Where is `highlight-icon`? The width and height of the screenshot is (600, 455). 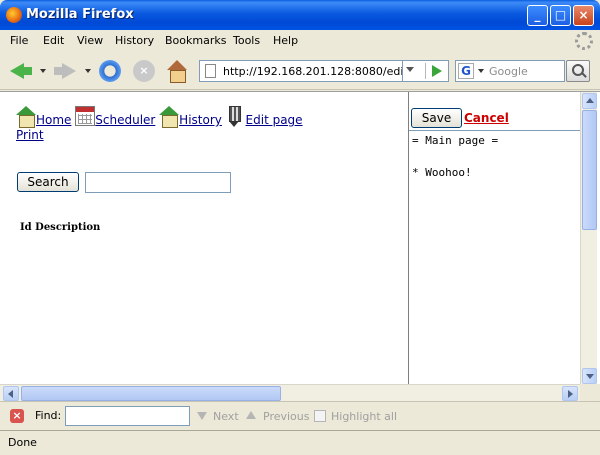 highlight-icon is located at coordinates (320, 416).